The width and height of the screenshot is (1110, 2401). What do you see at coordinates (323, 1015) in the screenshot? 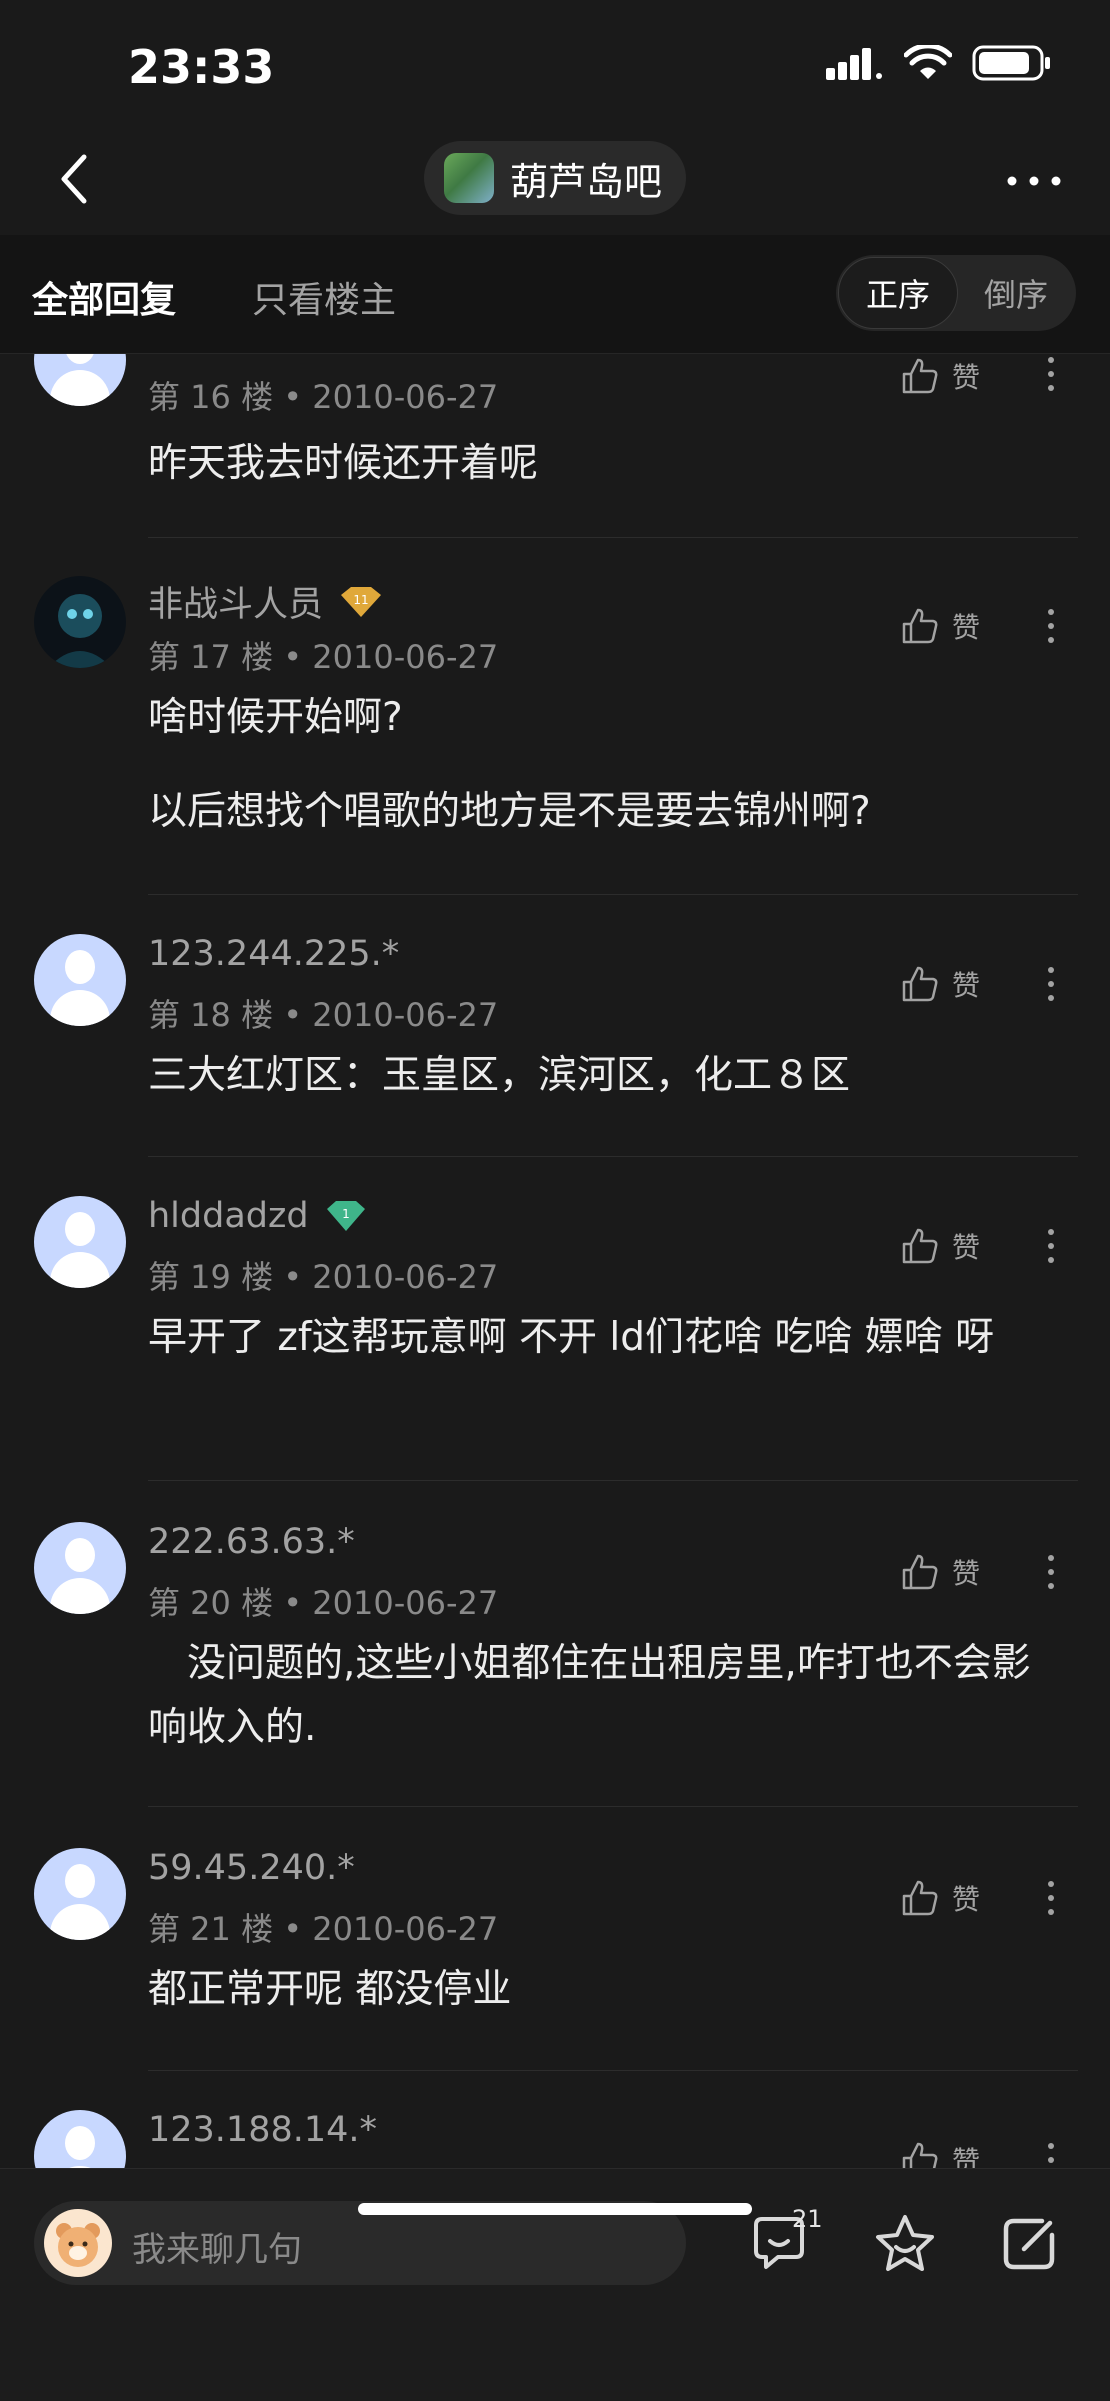
I see `floor-meta: 第 18 楼 • 2010-06-27` at bounding box center [323, 1015].